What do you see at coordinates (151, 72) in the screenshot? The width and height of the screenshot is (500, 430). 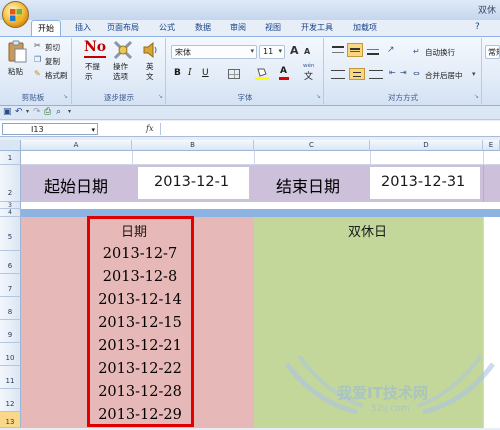 I see `english-button: 英文` at bounding box center [151, 72].